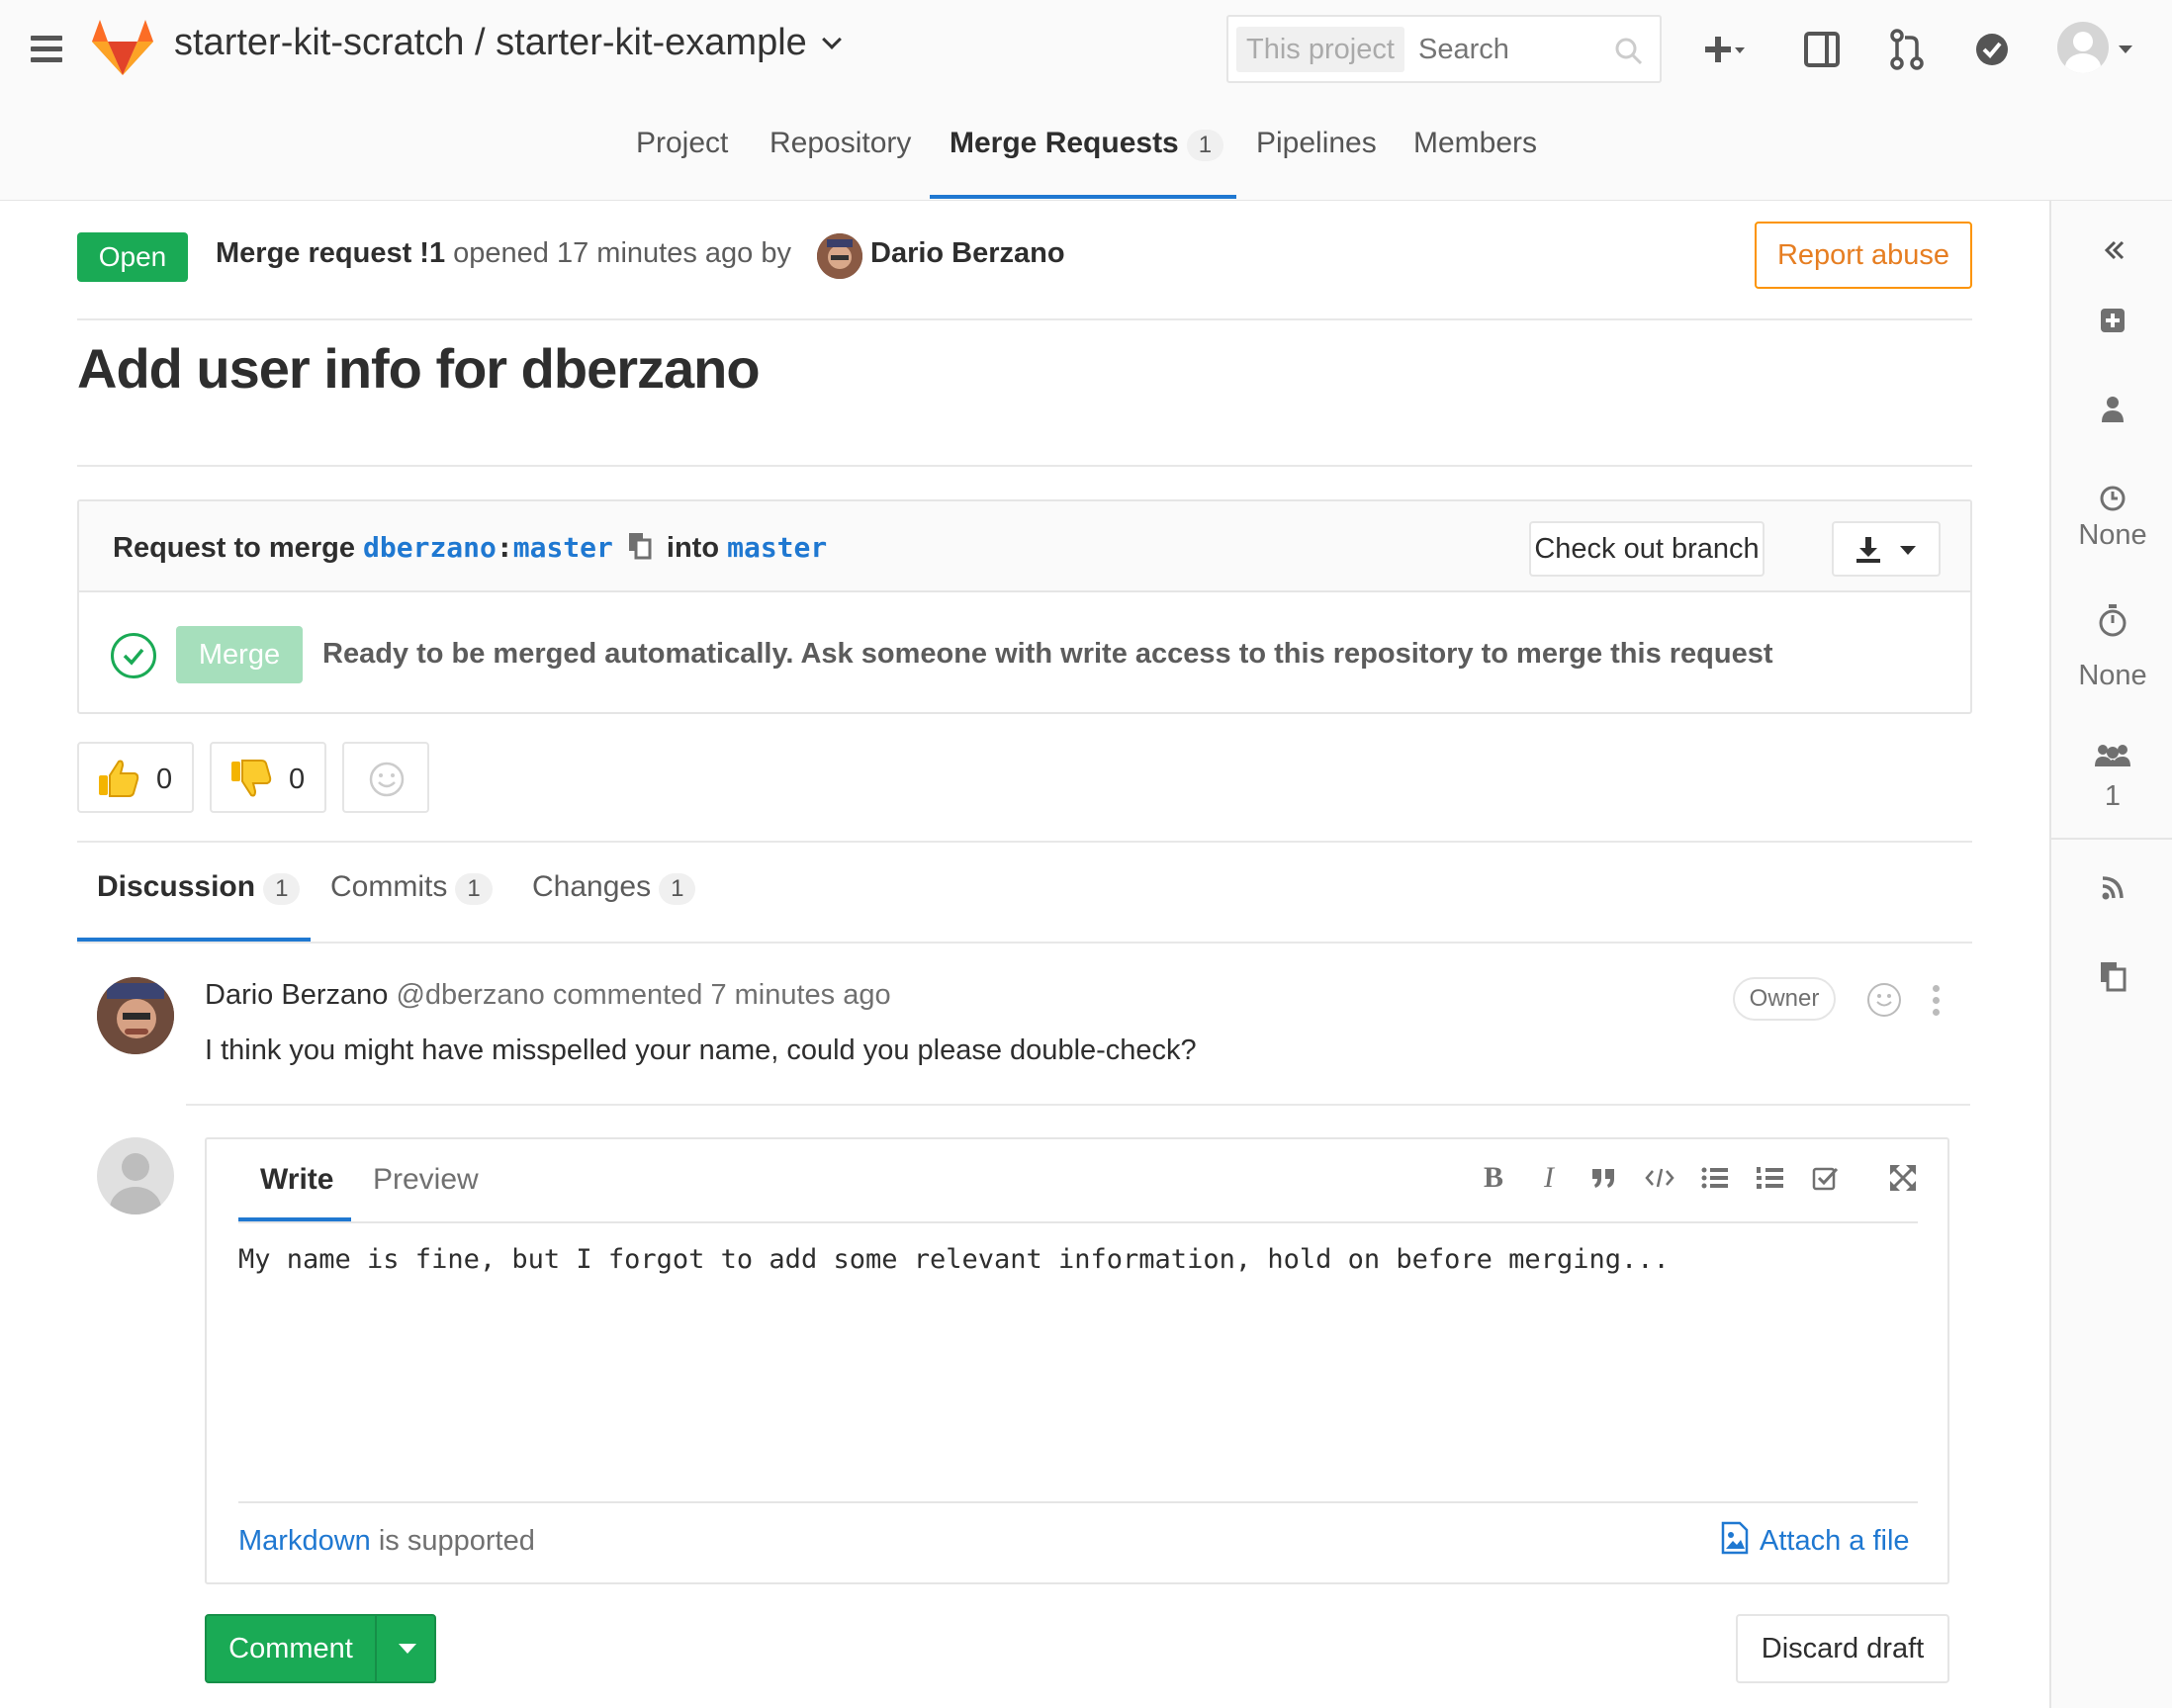  What do you see at coordinates (2111, 888) in the screenshot?
I see `notifications-rss-icon` at bounding box center [2111, 888].